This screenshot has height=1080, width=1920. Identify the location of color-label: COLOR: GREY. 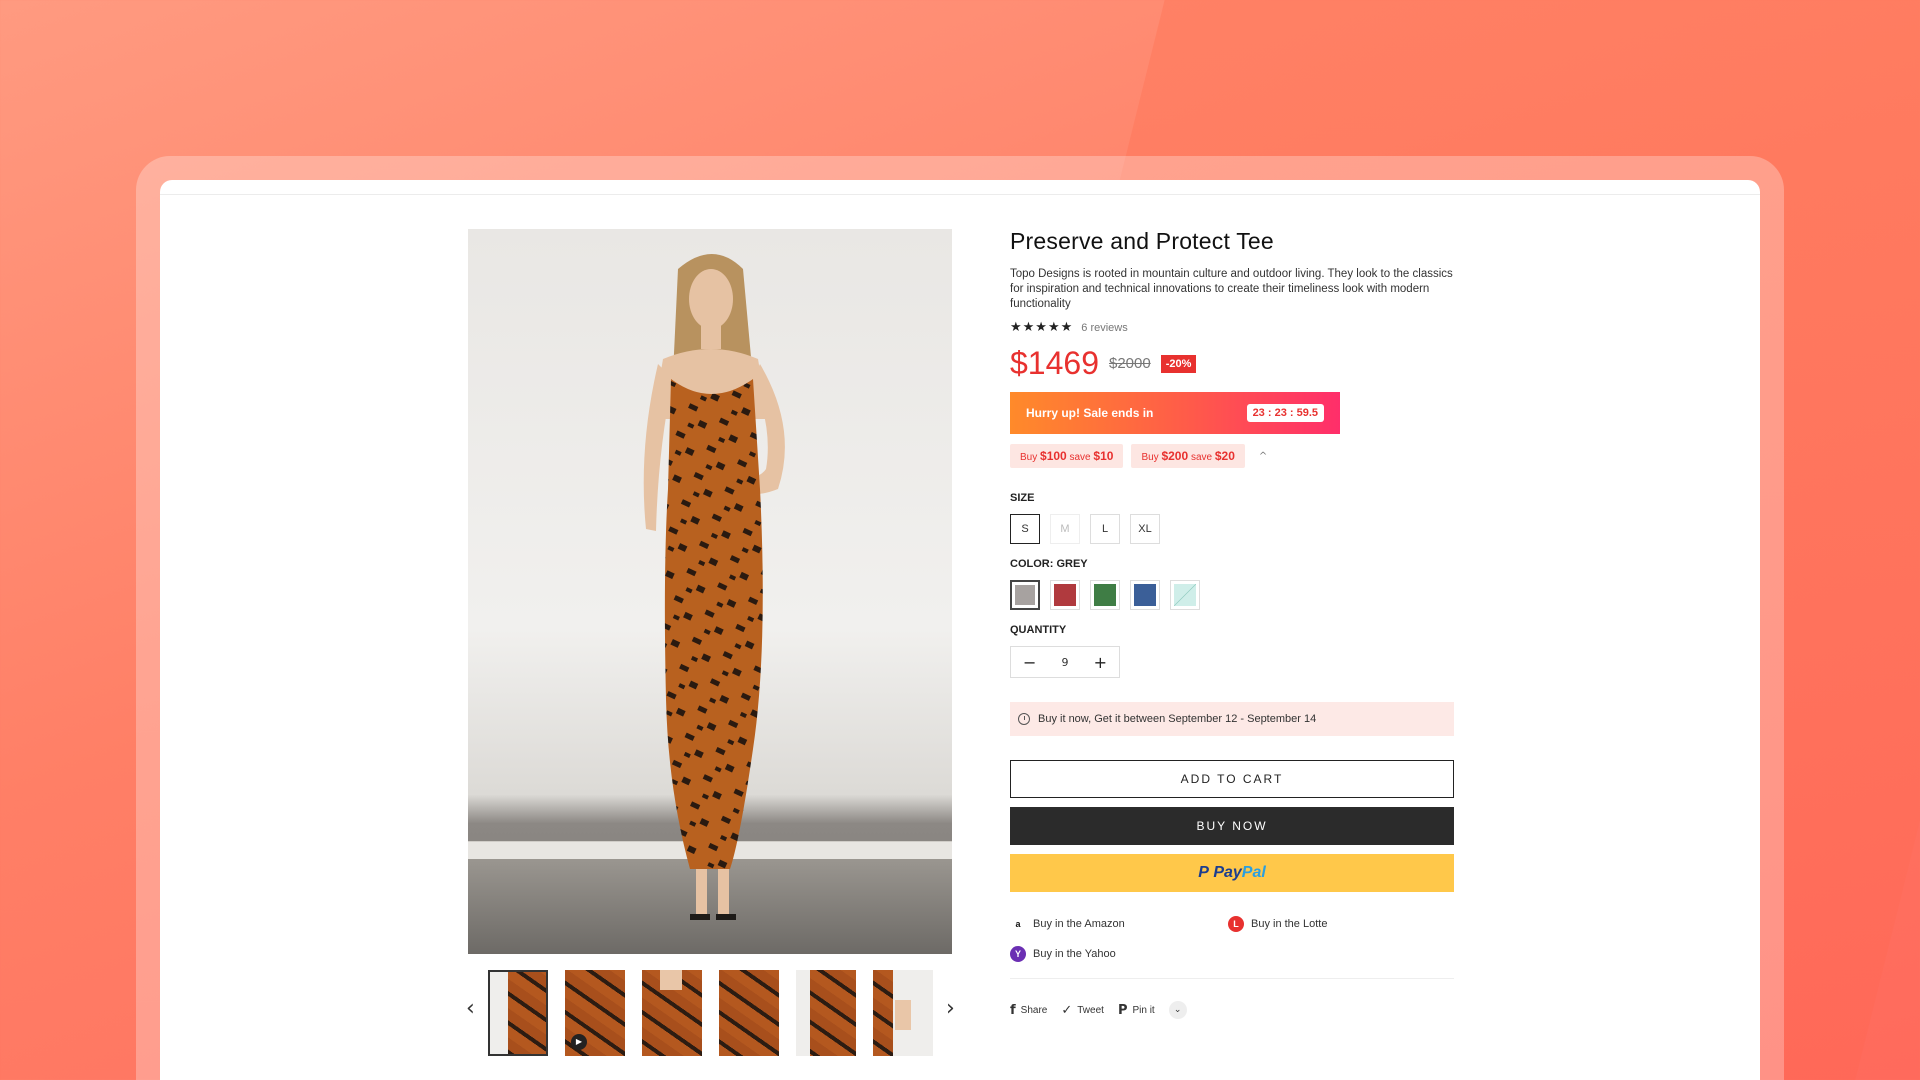
(1049, 564).